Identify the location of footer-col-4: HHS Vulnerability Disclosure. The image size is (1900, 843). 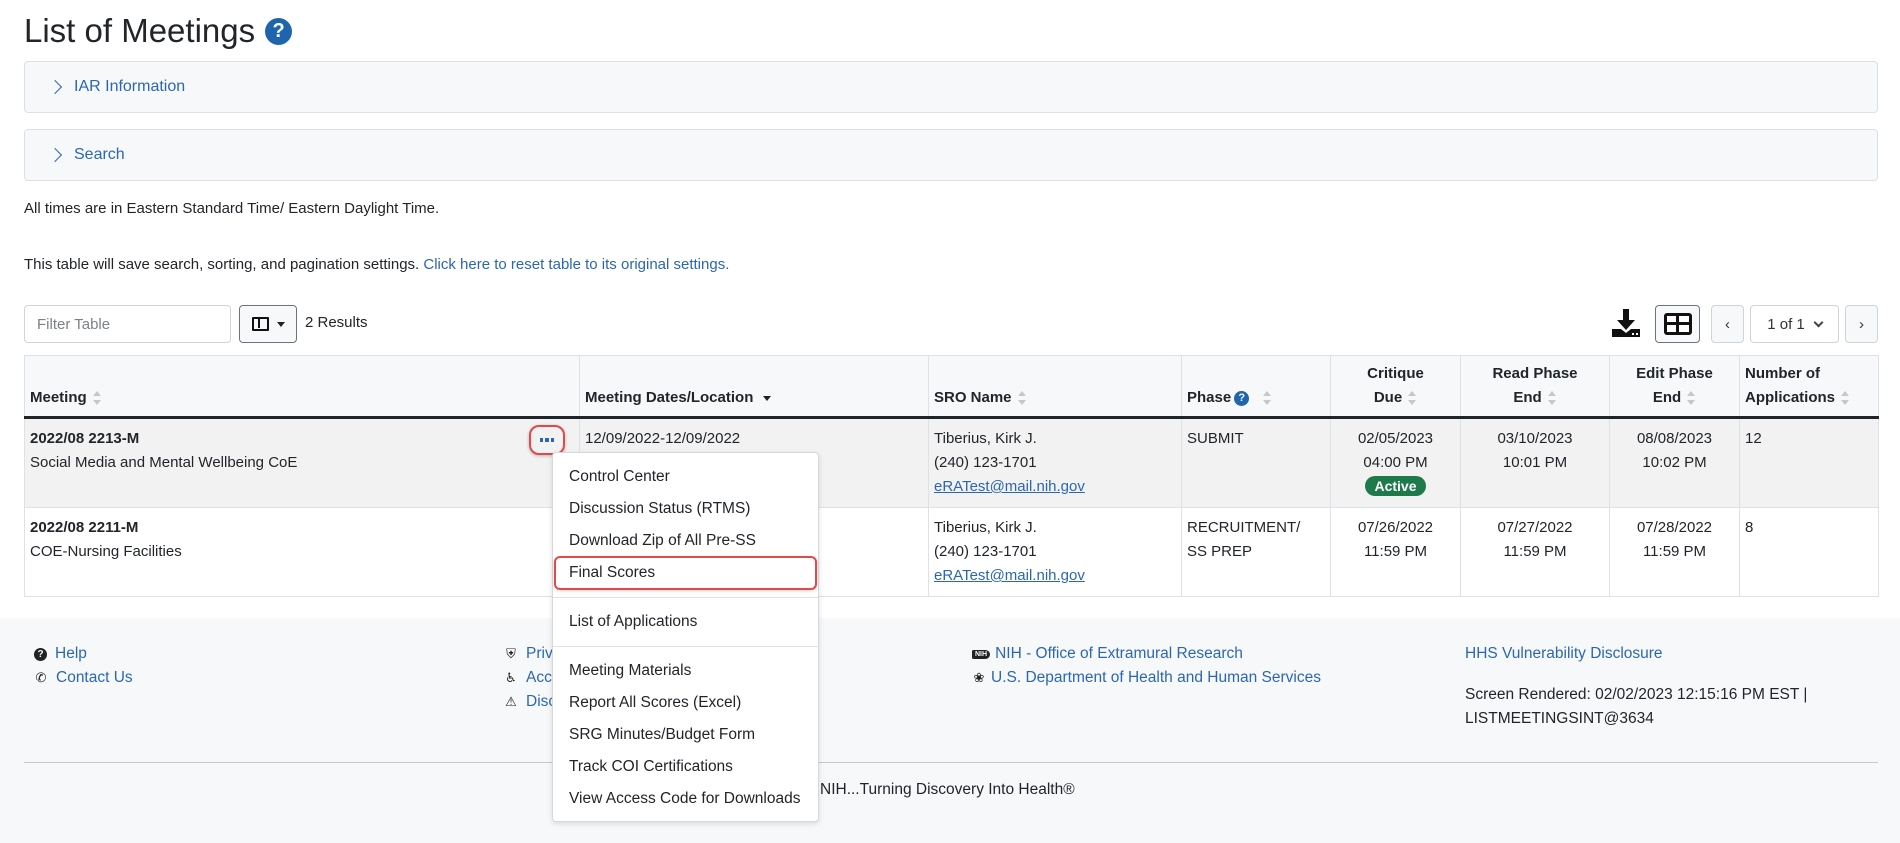
(1564, 654).